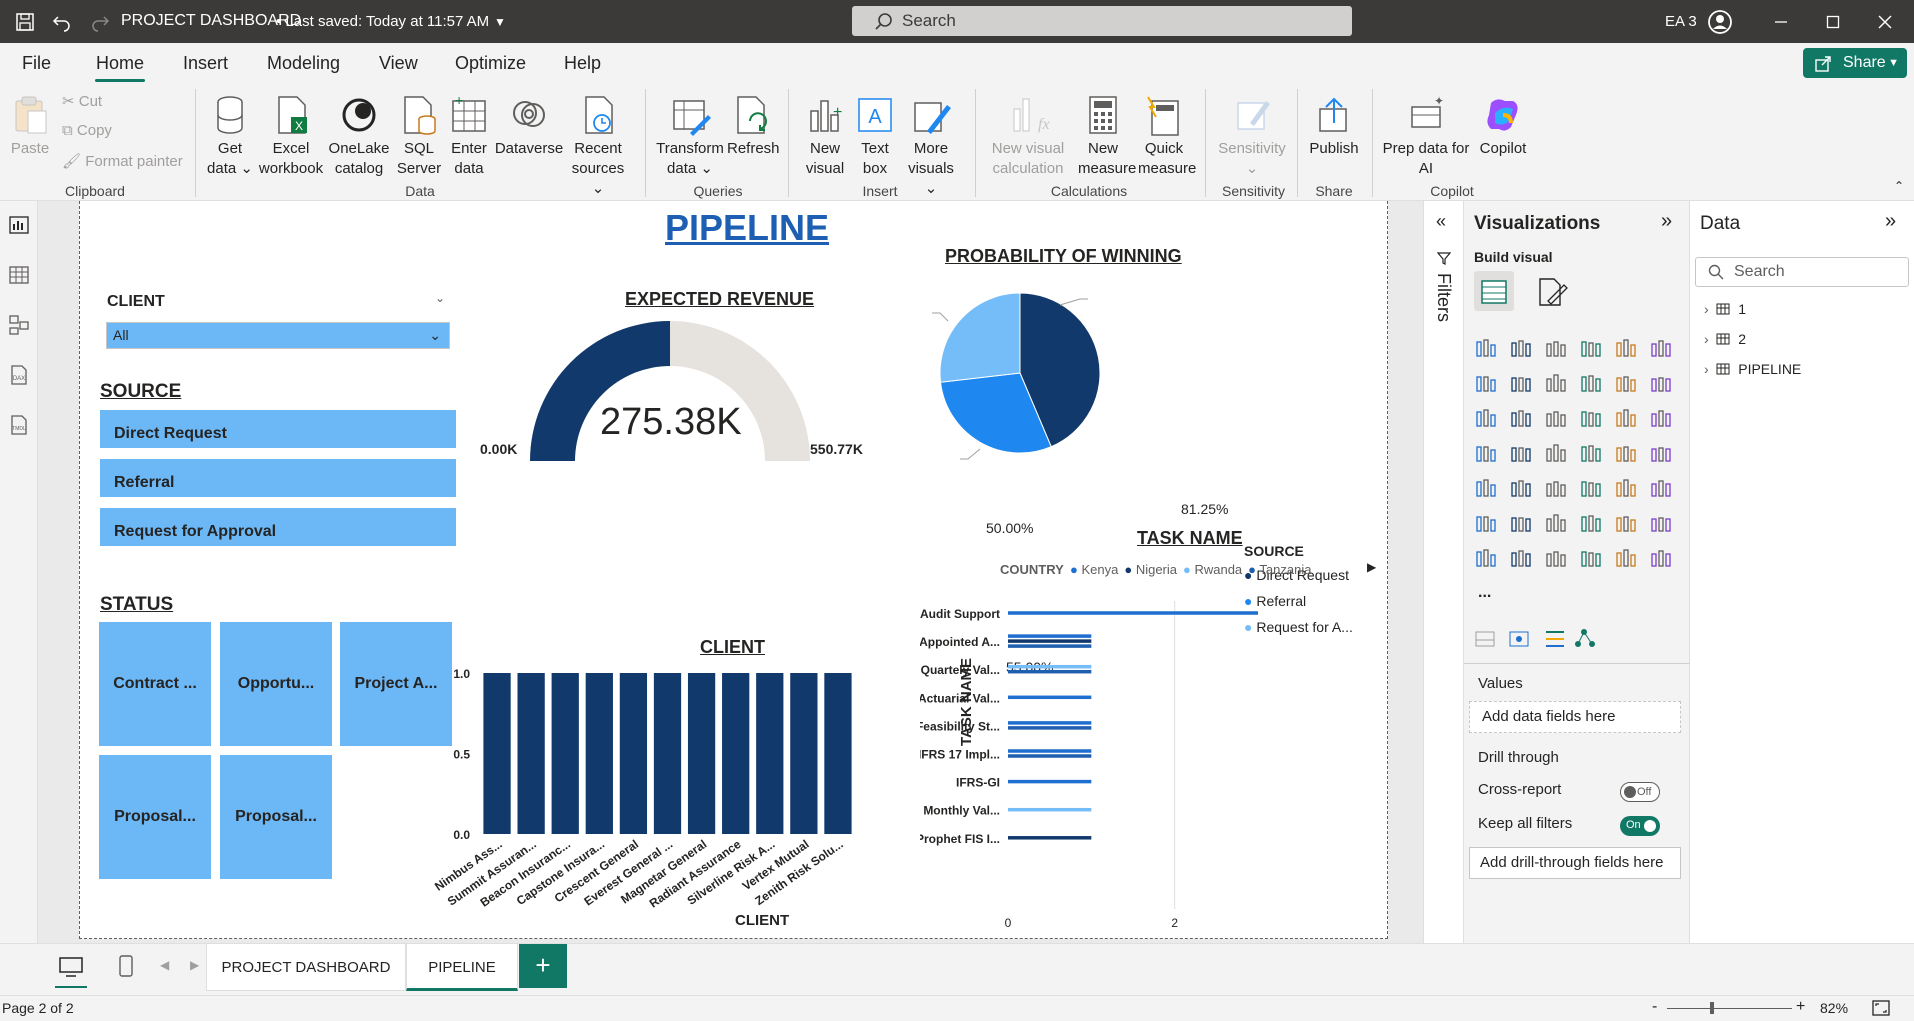  I want to click on qna-icon, so click(1591, 523).